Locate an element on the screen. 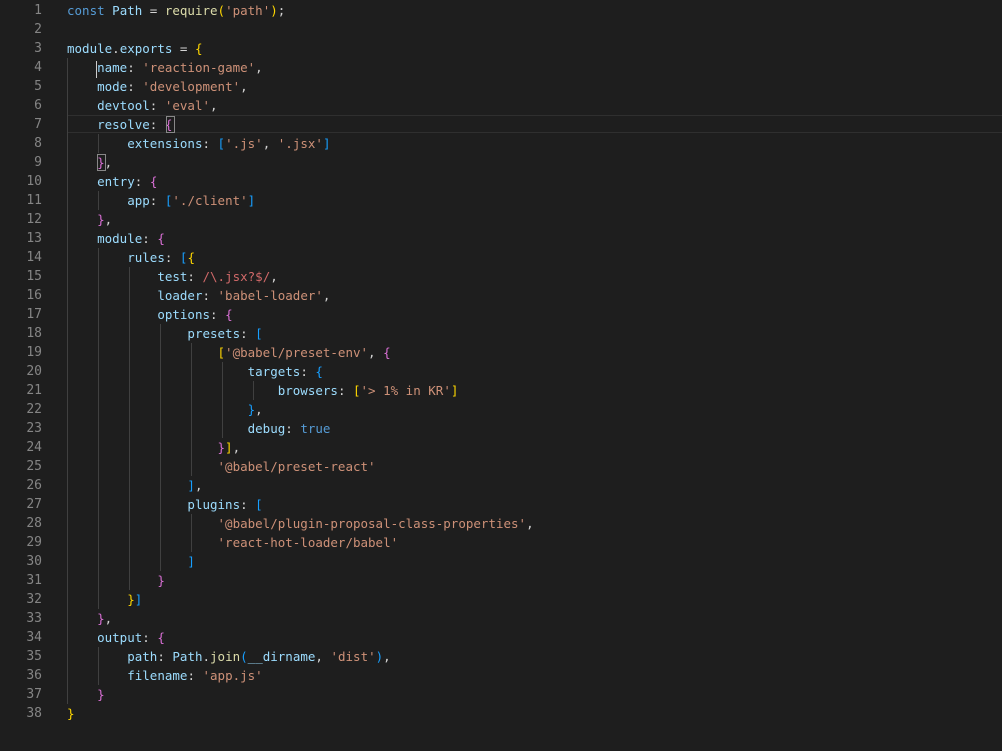 This screenshot has height=751, width=1002. line-code: options: { is located at coordinates (149, 314).